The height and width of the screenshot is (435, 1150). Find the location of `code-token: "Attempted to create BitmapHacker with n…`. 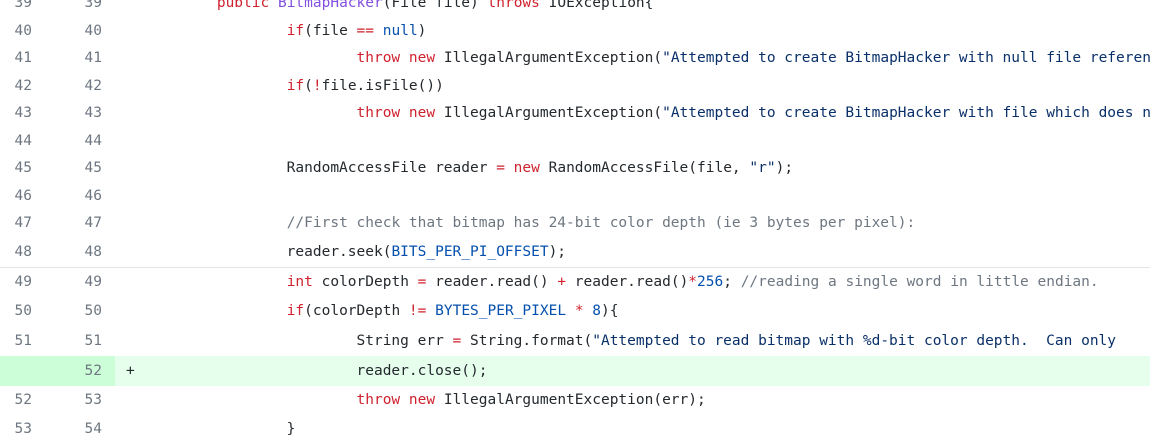

code-token: "Attempted to create BitmapHacker with n… is located at coordinates (906, 58).